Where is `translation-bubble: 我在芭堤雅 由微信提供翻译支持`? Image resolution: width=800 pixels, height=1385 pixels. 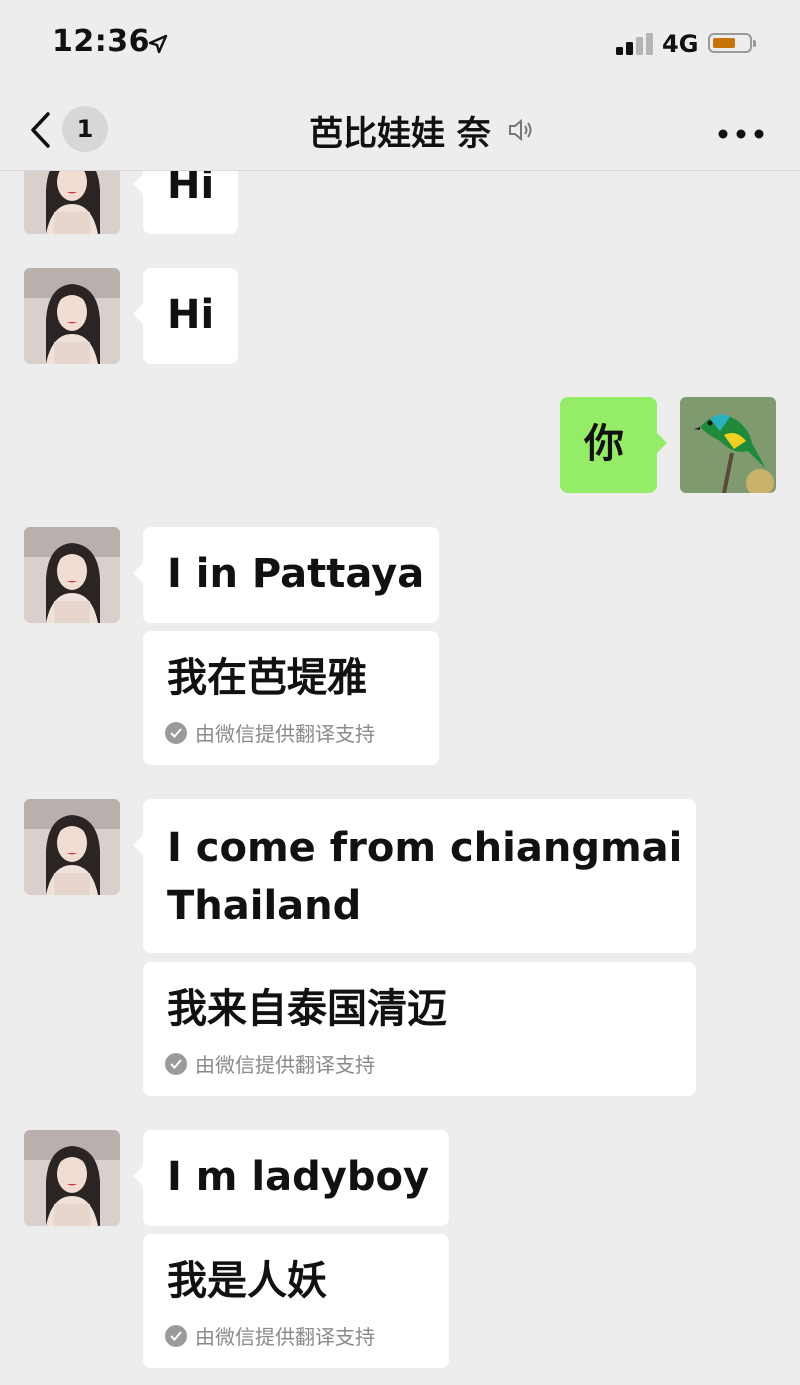
translation-bubble: 我在芭堤雅 由微信提供翻译支持 is located at coordinates (291, 698).